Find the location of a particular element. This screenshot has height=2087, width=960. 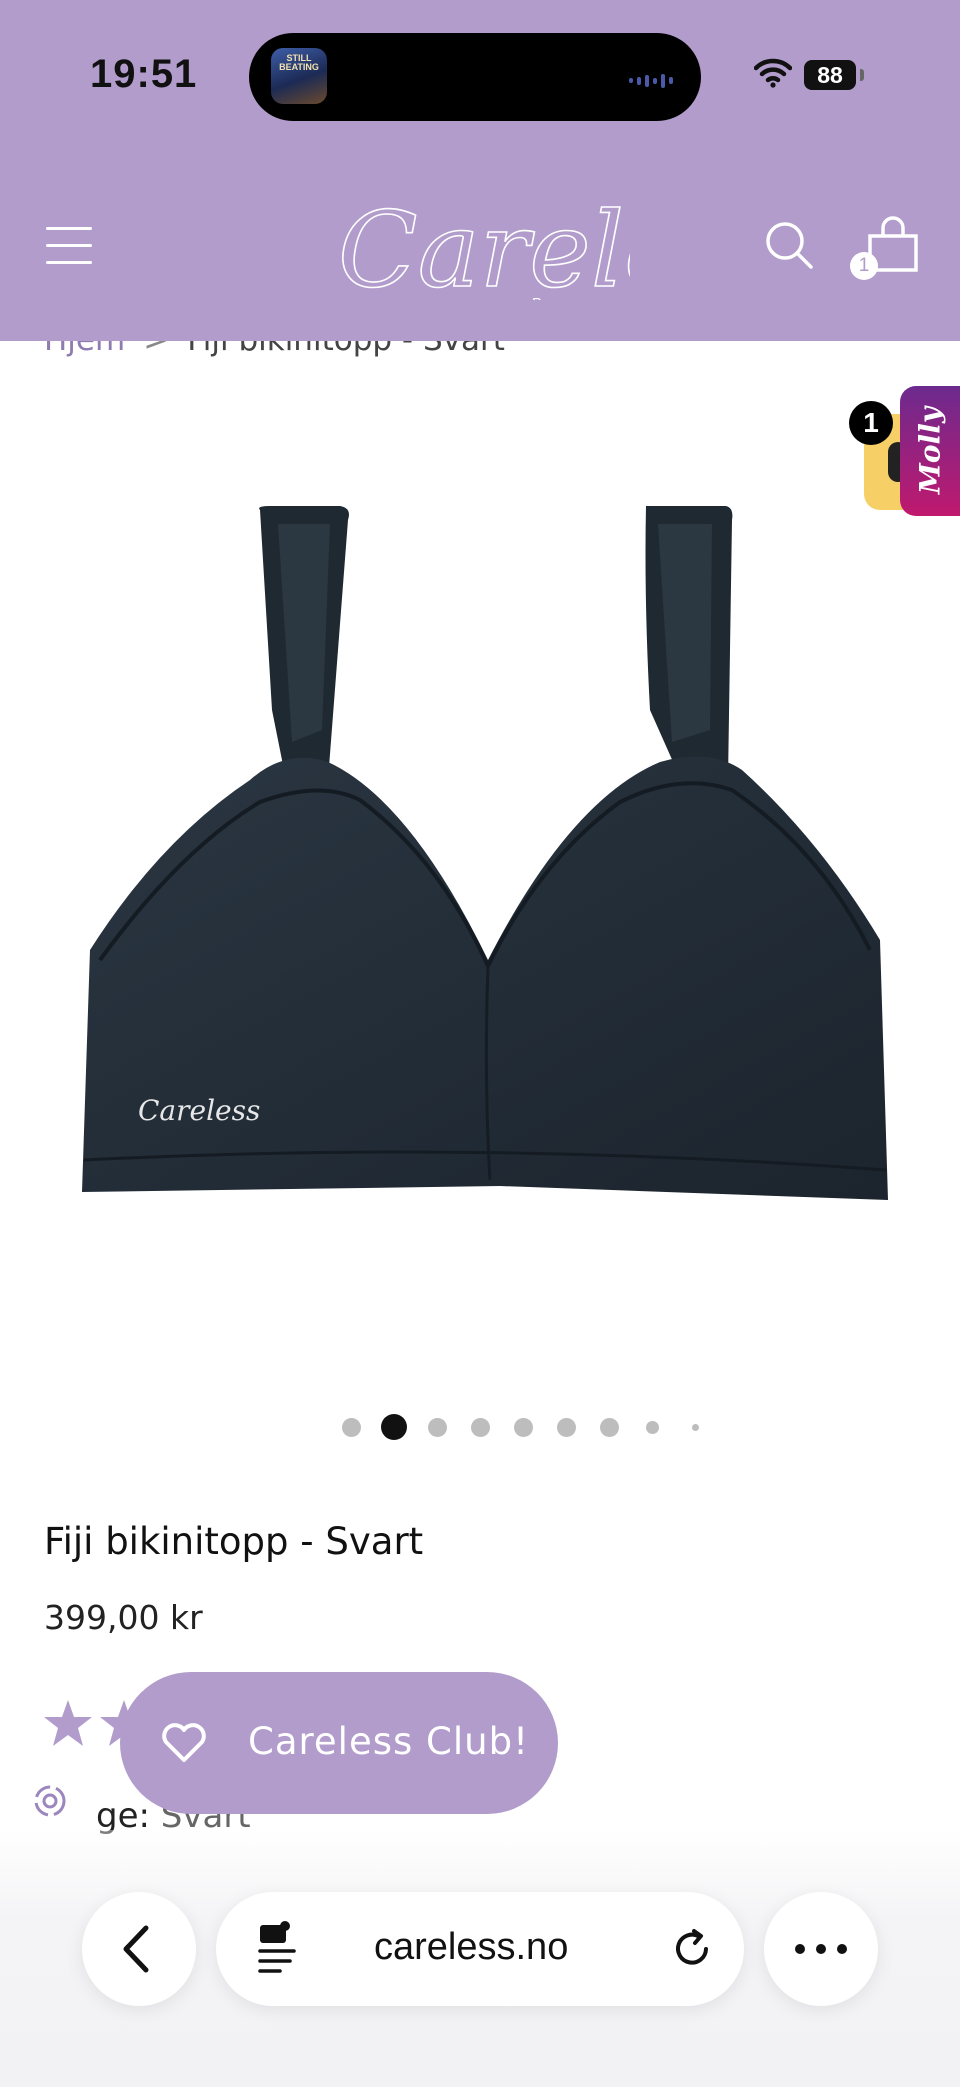

browser-back-button is located at coordinates (139, 1949).